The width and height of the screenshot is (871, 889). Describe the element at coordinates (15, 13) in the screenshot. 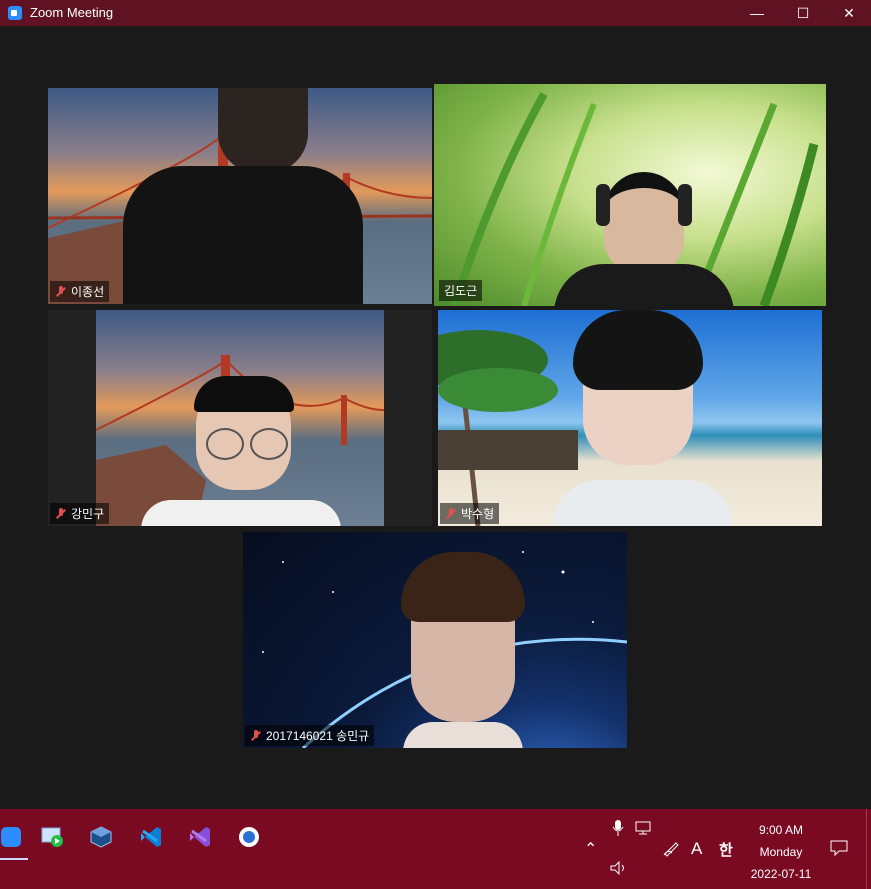

I see `zoom-icon` at that location.